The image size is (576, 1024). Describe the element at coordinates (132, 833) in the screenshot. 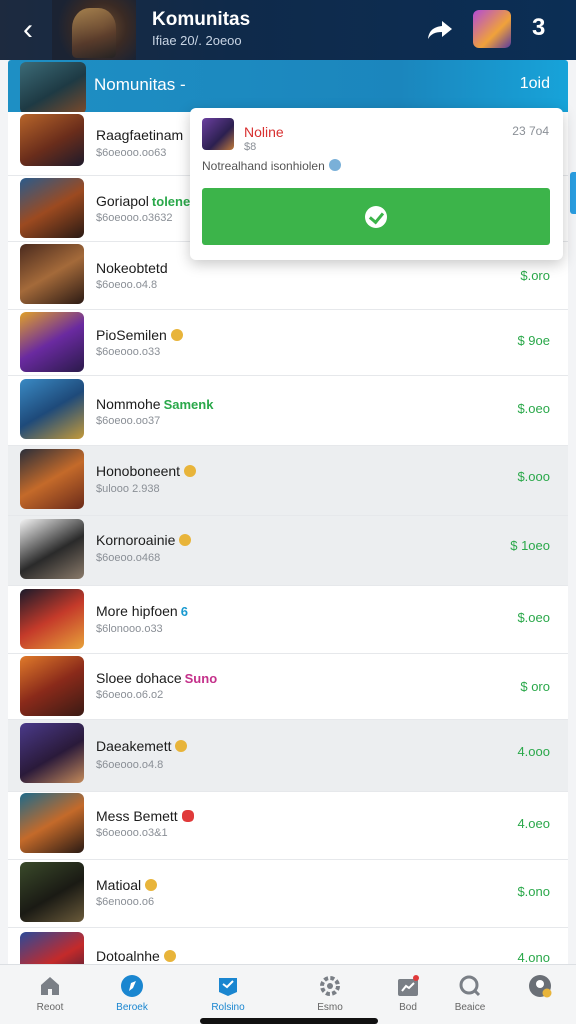

I see `item-subtitle: $6oeooo.o3&1` at that location.